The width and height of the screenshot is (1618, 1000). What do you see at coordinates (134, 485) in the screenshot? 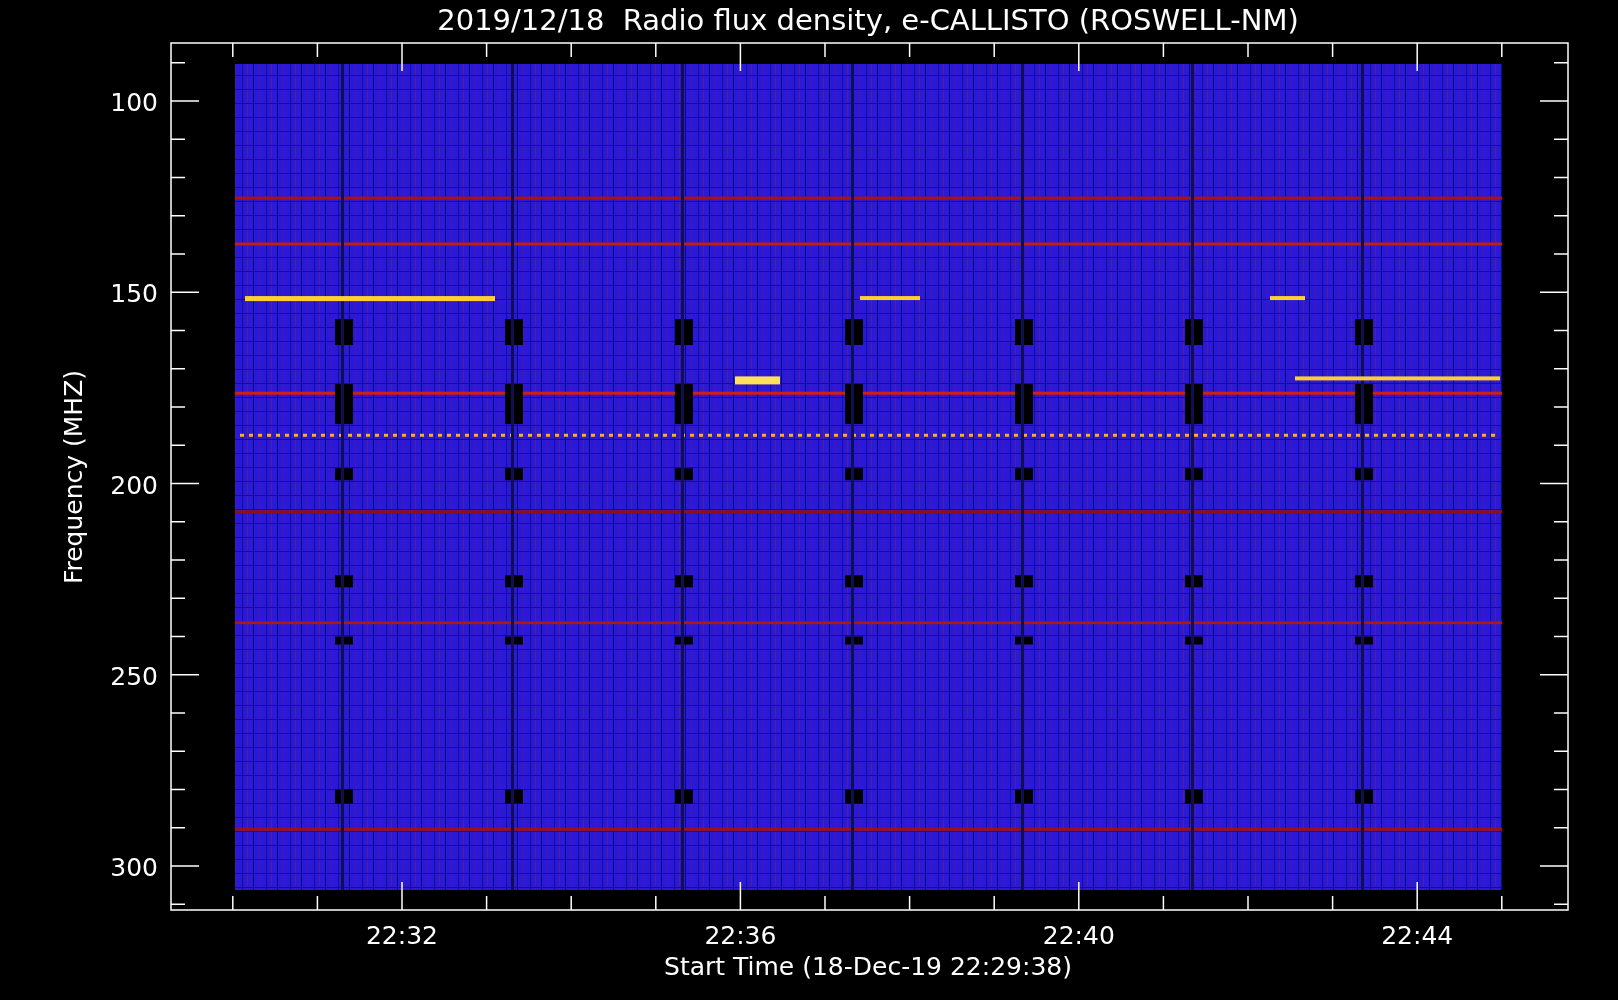
I see `axis-tick-label: 200` at bounding box center [134, 485].